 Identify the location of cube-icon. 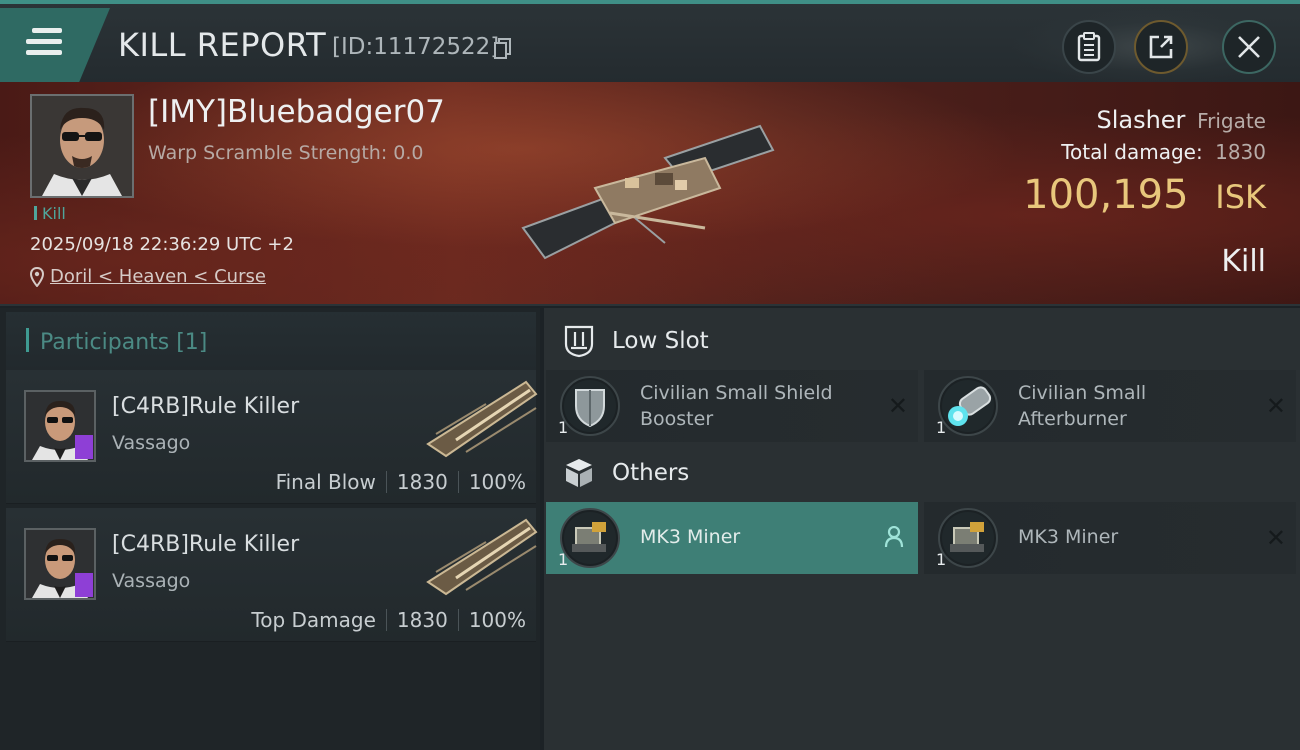
(579, 473).